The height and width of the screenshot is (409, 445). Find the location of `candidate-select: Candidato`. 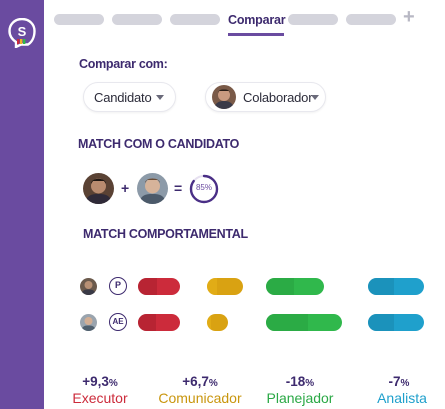

candidate-select: Candidato is located at coordinates (129, 97).